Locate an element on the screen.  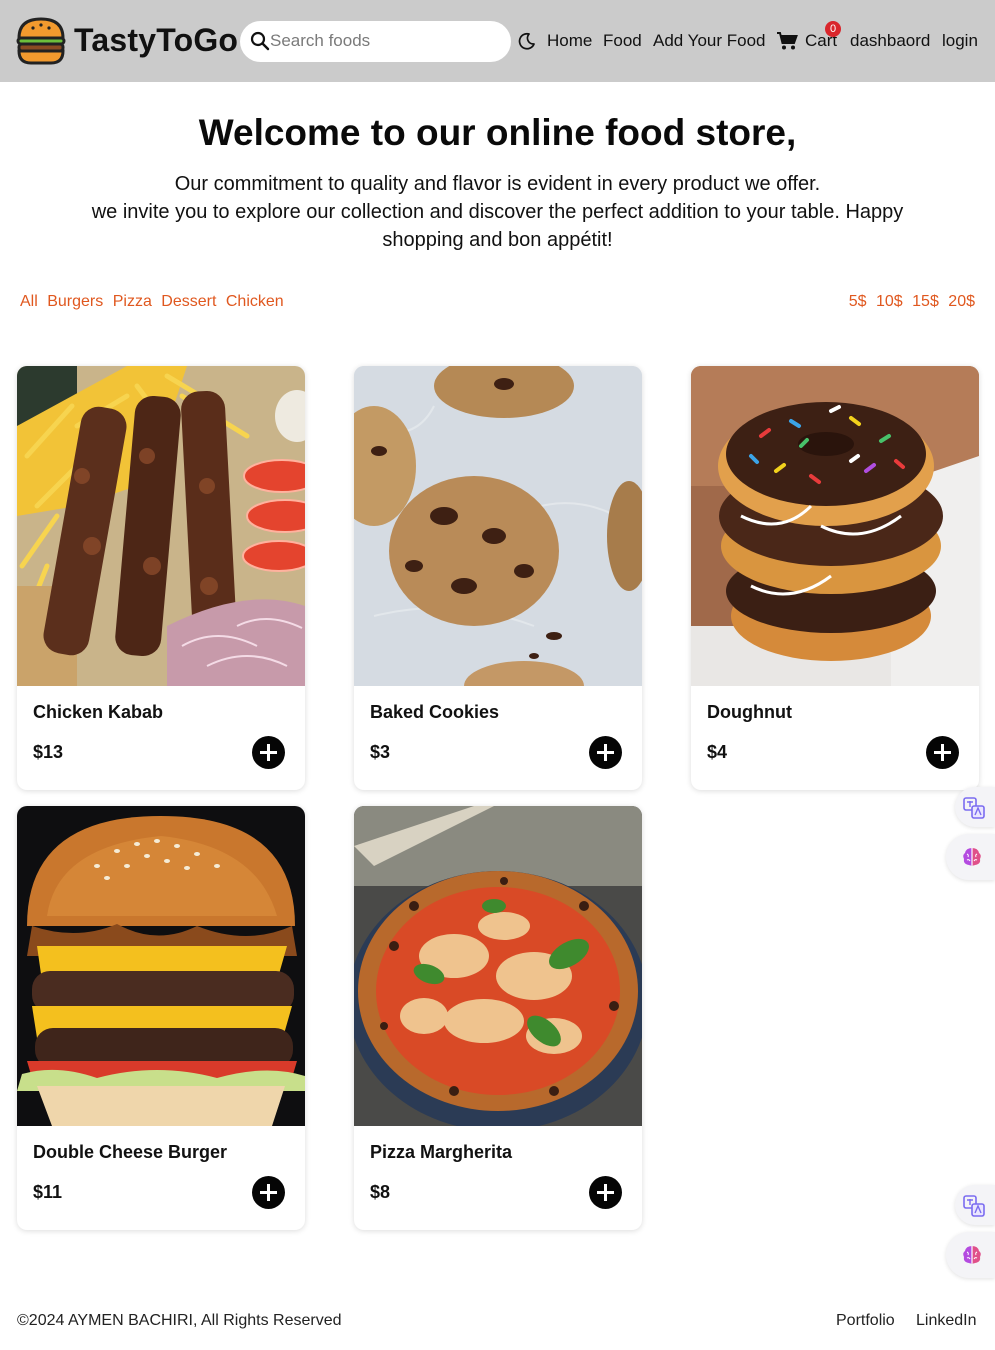
burger-logo-icon is located at coordinates (41, 41).